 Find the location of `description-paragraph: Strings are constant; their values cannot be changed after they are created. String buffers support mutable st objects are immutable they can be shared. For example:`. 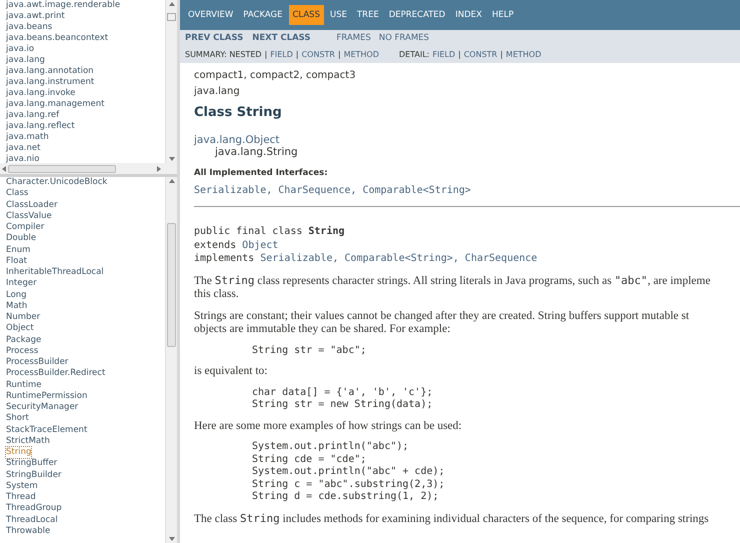

description-paragraph: Strings are constant; their values cannot be changed after they are created. String buffers support mutable st objects are immutable they can be shared. For example: is located at coordinates (442, 323).